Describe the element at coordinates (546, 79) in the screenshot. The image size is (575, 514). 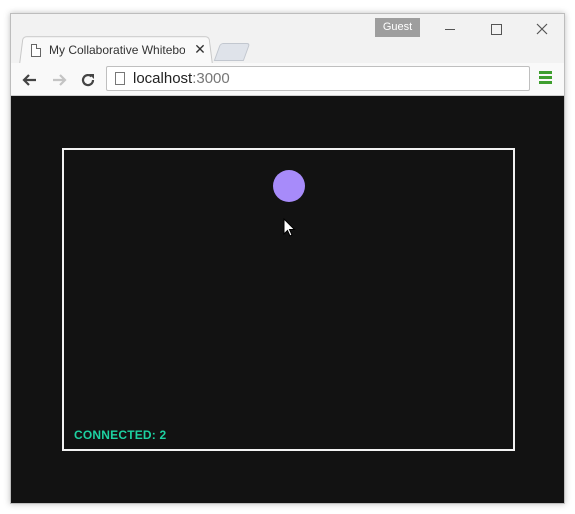
I see `hamburger-menu-icon` at that location.